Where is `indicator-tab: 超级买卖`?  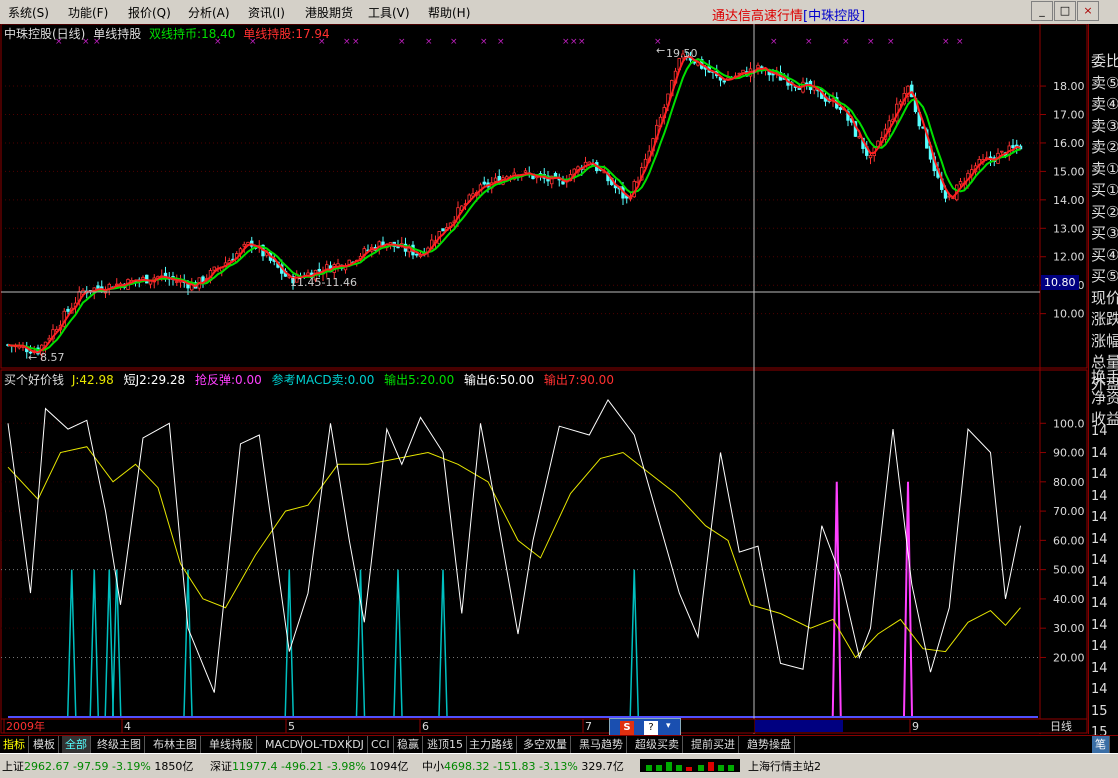 indicator-tab: 超级买卖 is located at coordinates (657, 744).